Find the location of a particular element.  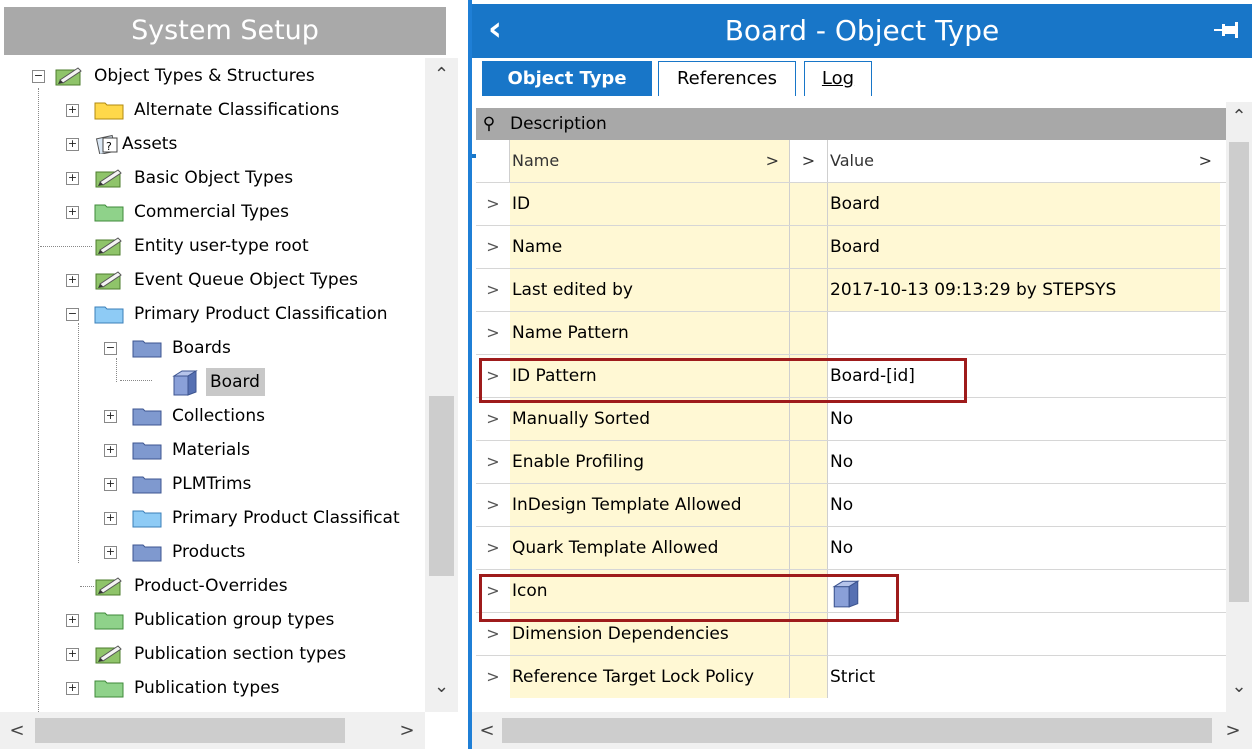

panel-header: Board - Object Type ‹ is located at coordinates (862, 31).